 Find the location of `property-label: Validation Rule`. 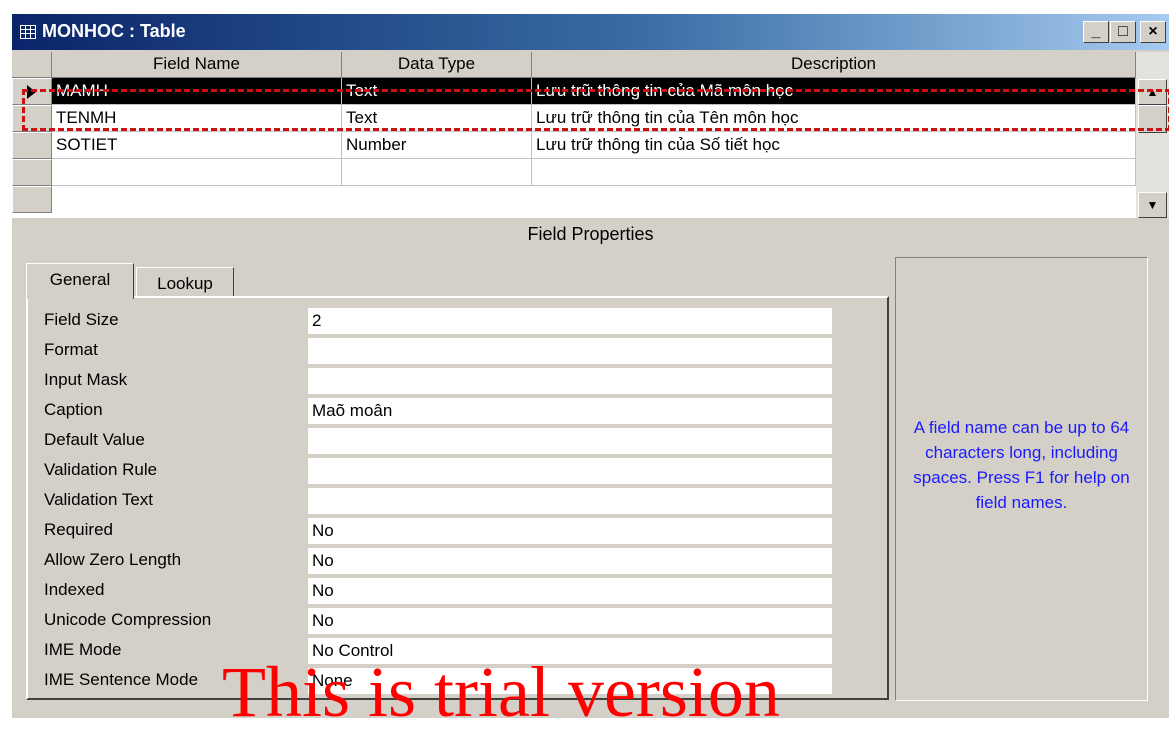

property-label: Validation Rule is located at coordinates (101, 469).